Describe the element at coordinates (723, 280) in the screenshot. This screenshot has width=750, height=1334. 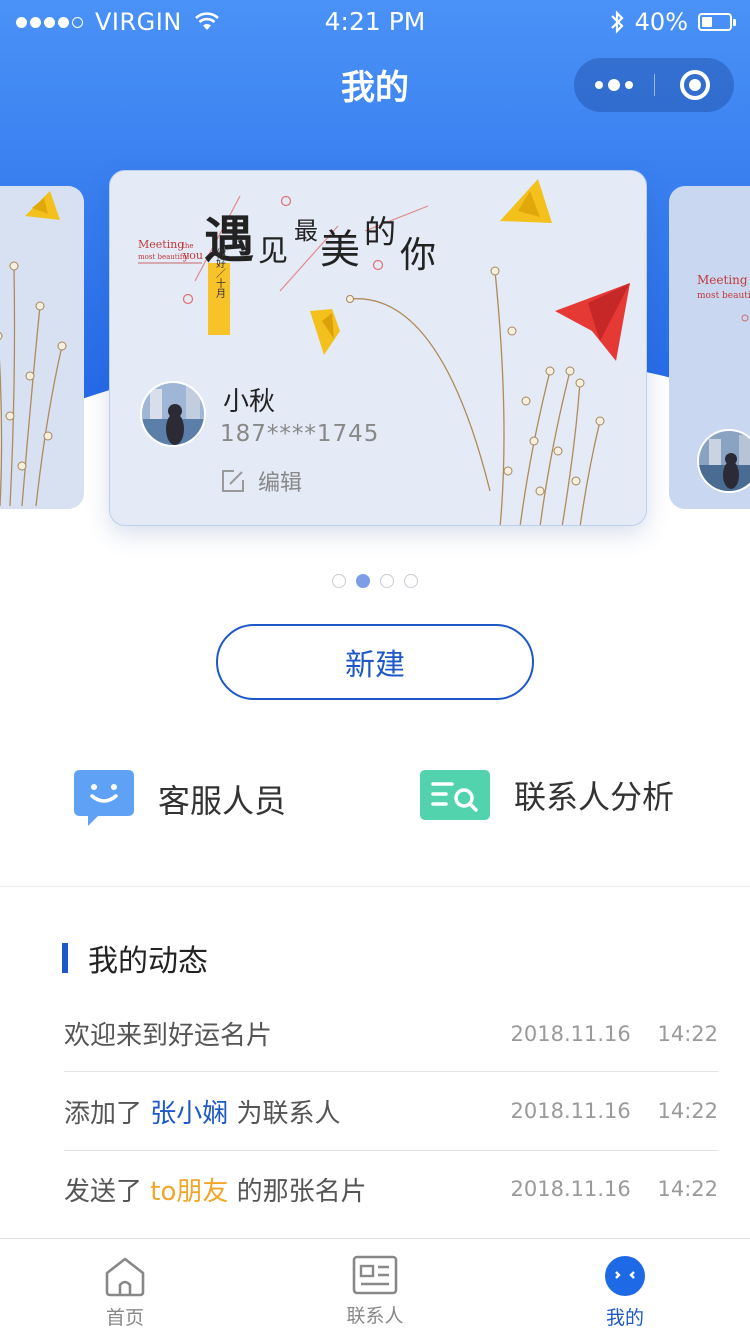
I see `svg-text: Meeting the` at that location.